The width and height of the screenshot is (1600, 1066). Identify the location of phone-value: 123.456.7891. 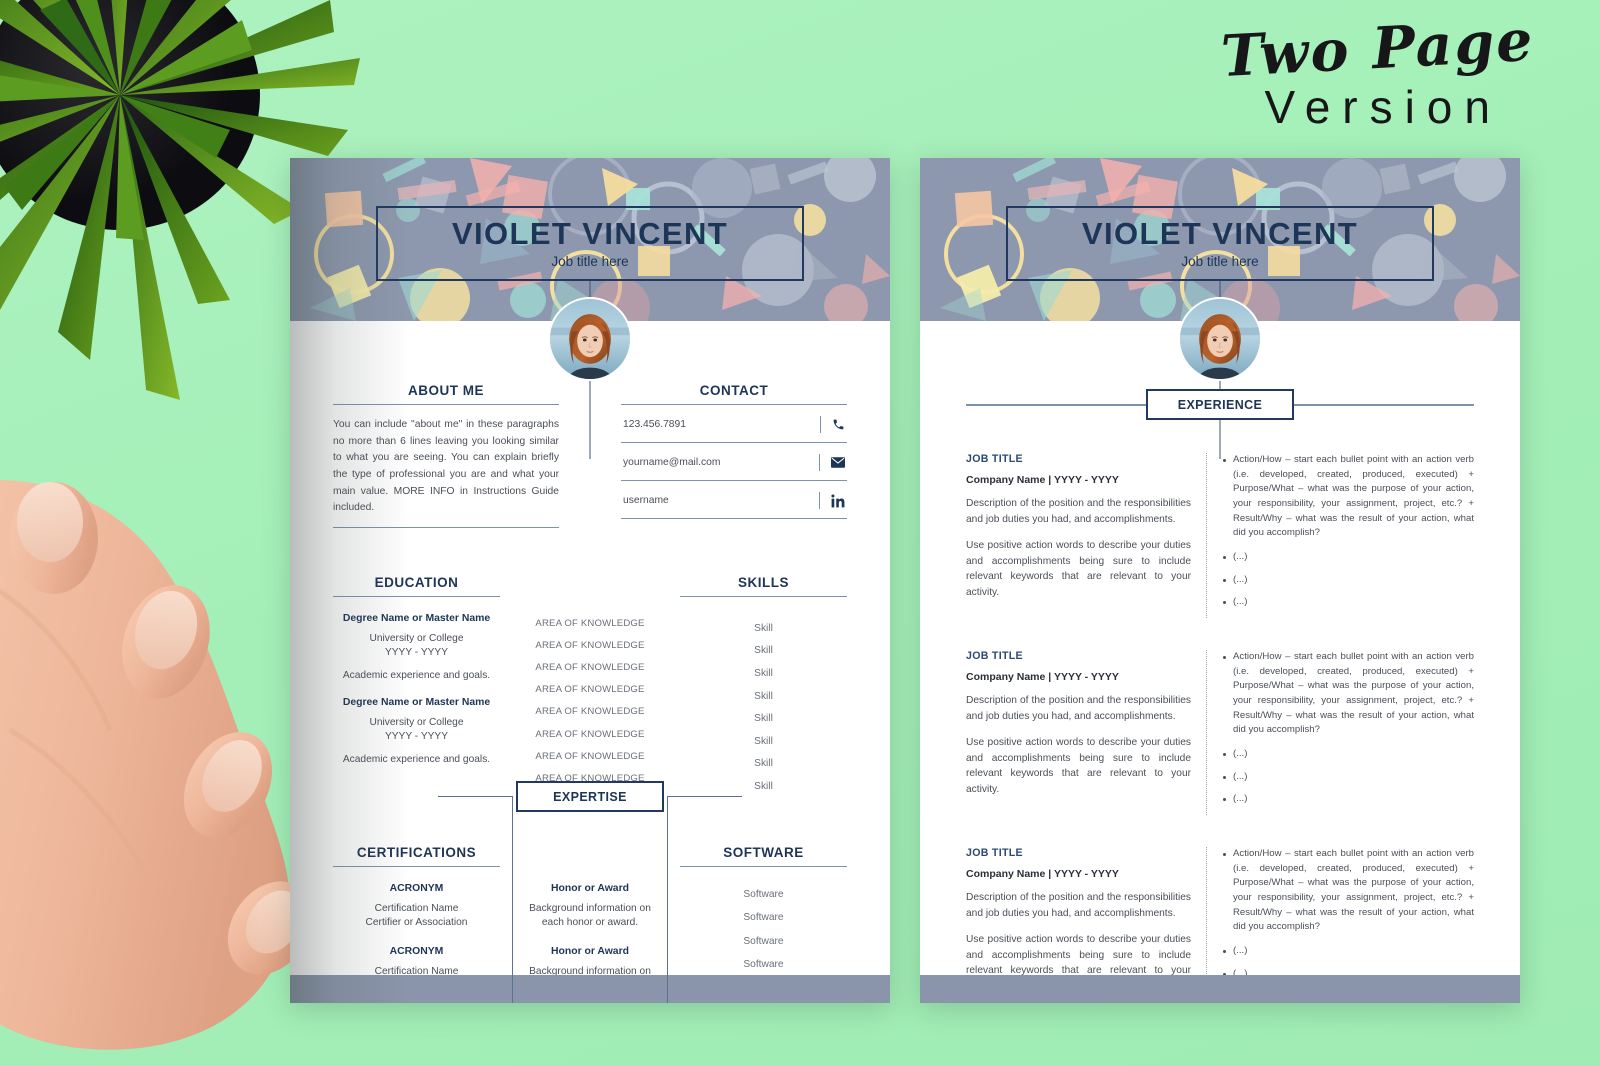
(654, 424).